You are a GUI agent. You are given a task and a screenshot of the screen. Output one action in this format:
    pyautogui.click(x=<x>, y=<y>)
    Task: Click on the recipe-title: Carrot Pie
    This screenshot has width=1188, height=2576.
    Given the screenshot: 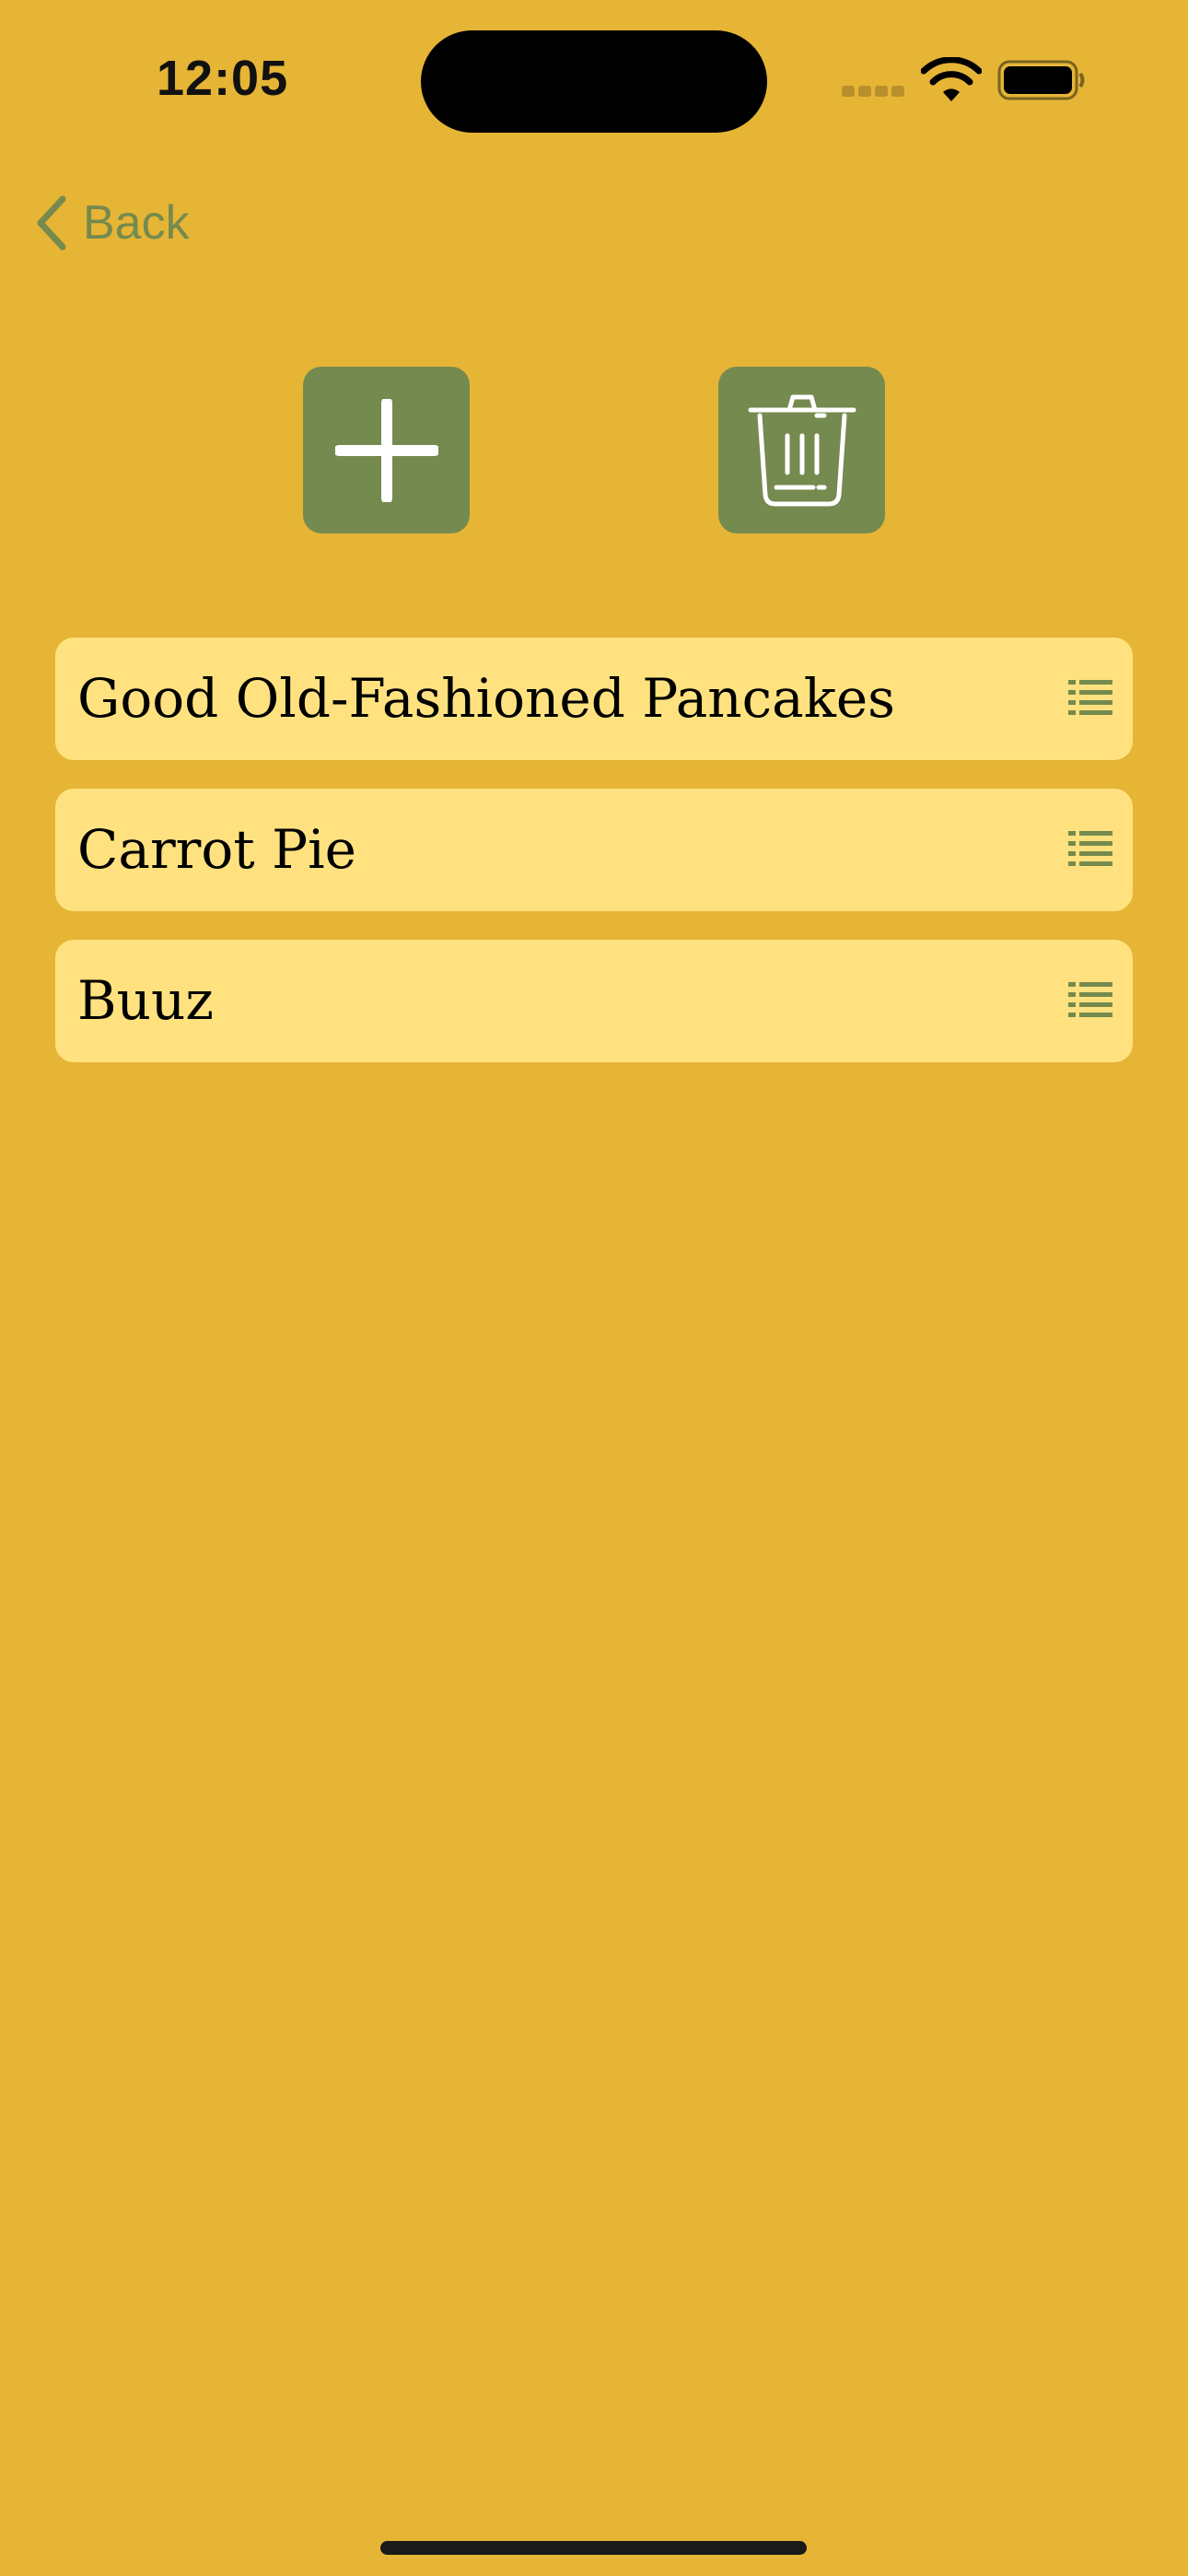 What is the action you would take?
    pyautogui.click(x=216, y=849)
    